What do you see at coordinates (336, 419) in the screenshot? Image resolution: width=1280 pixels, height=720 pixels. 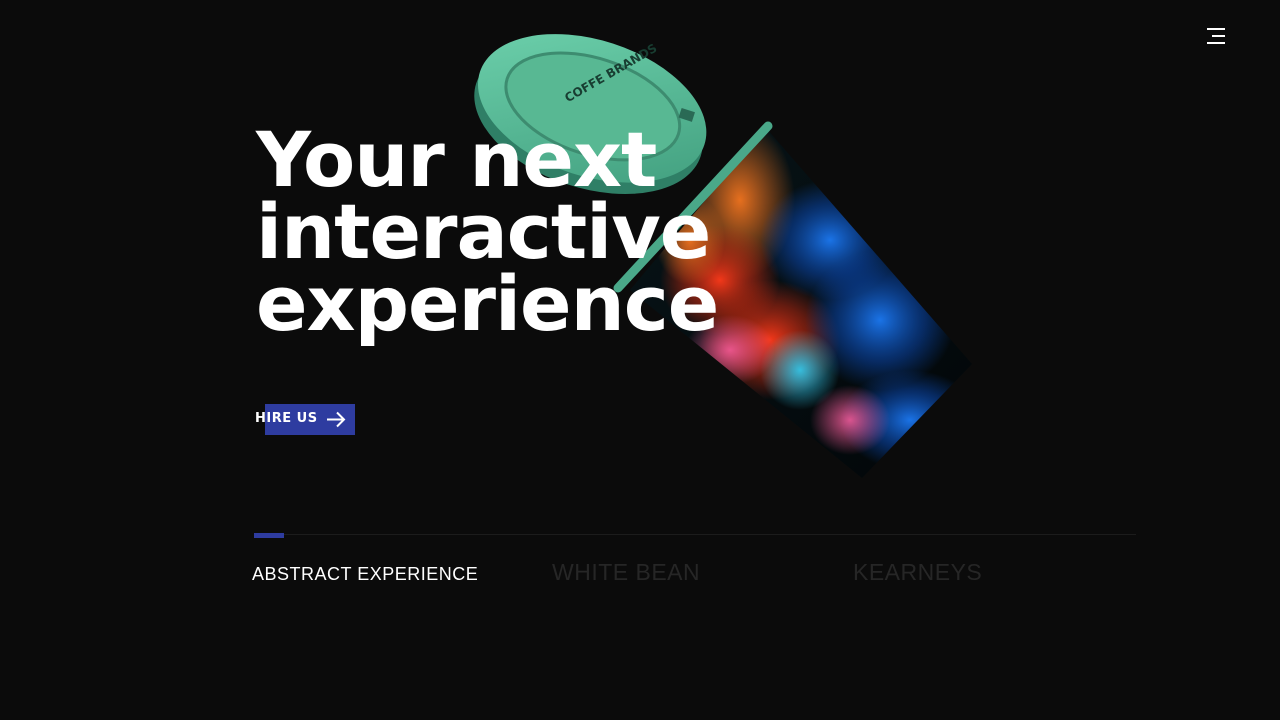 I see `arrow-right-icon` at bounding box center [336, 419].